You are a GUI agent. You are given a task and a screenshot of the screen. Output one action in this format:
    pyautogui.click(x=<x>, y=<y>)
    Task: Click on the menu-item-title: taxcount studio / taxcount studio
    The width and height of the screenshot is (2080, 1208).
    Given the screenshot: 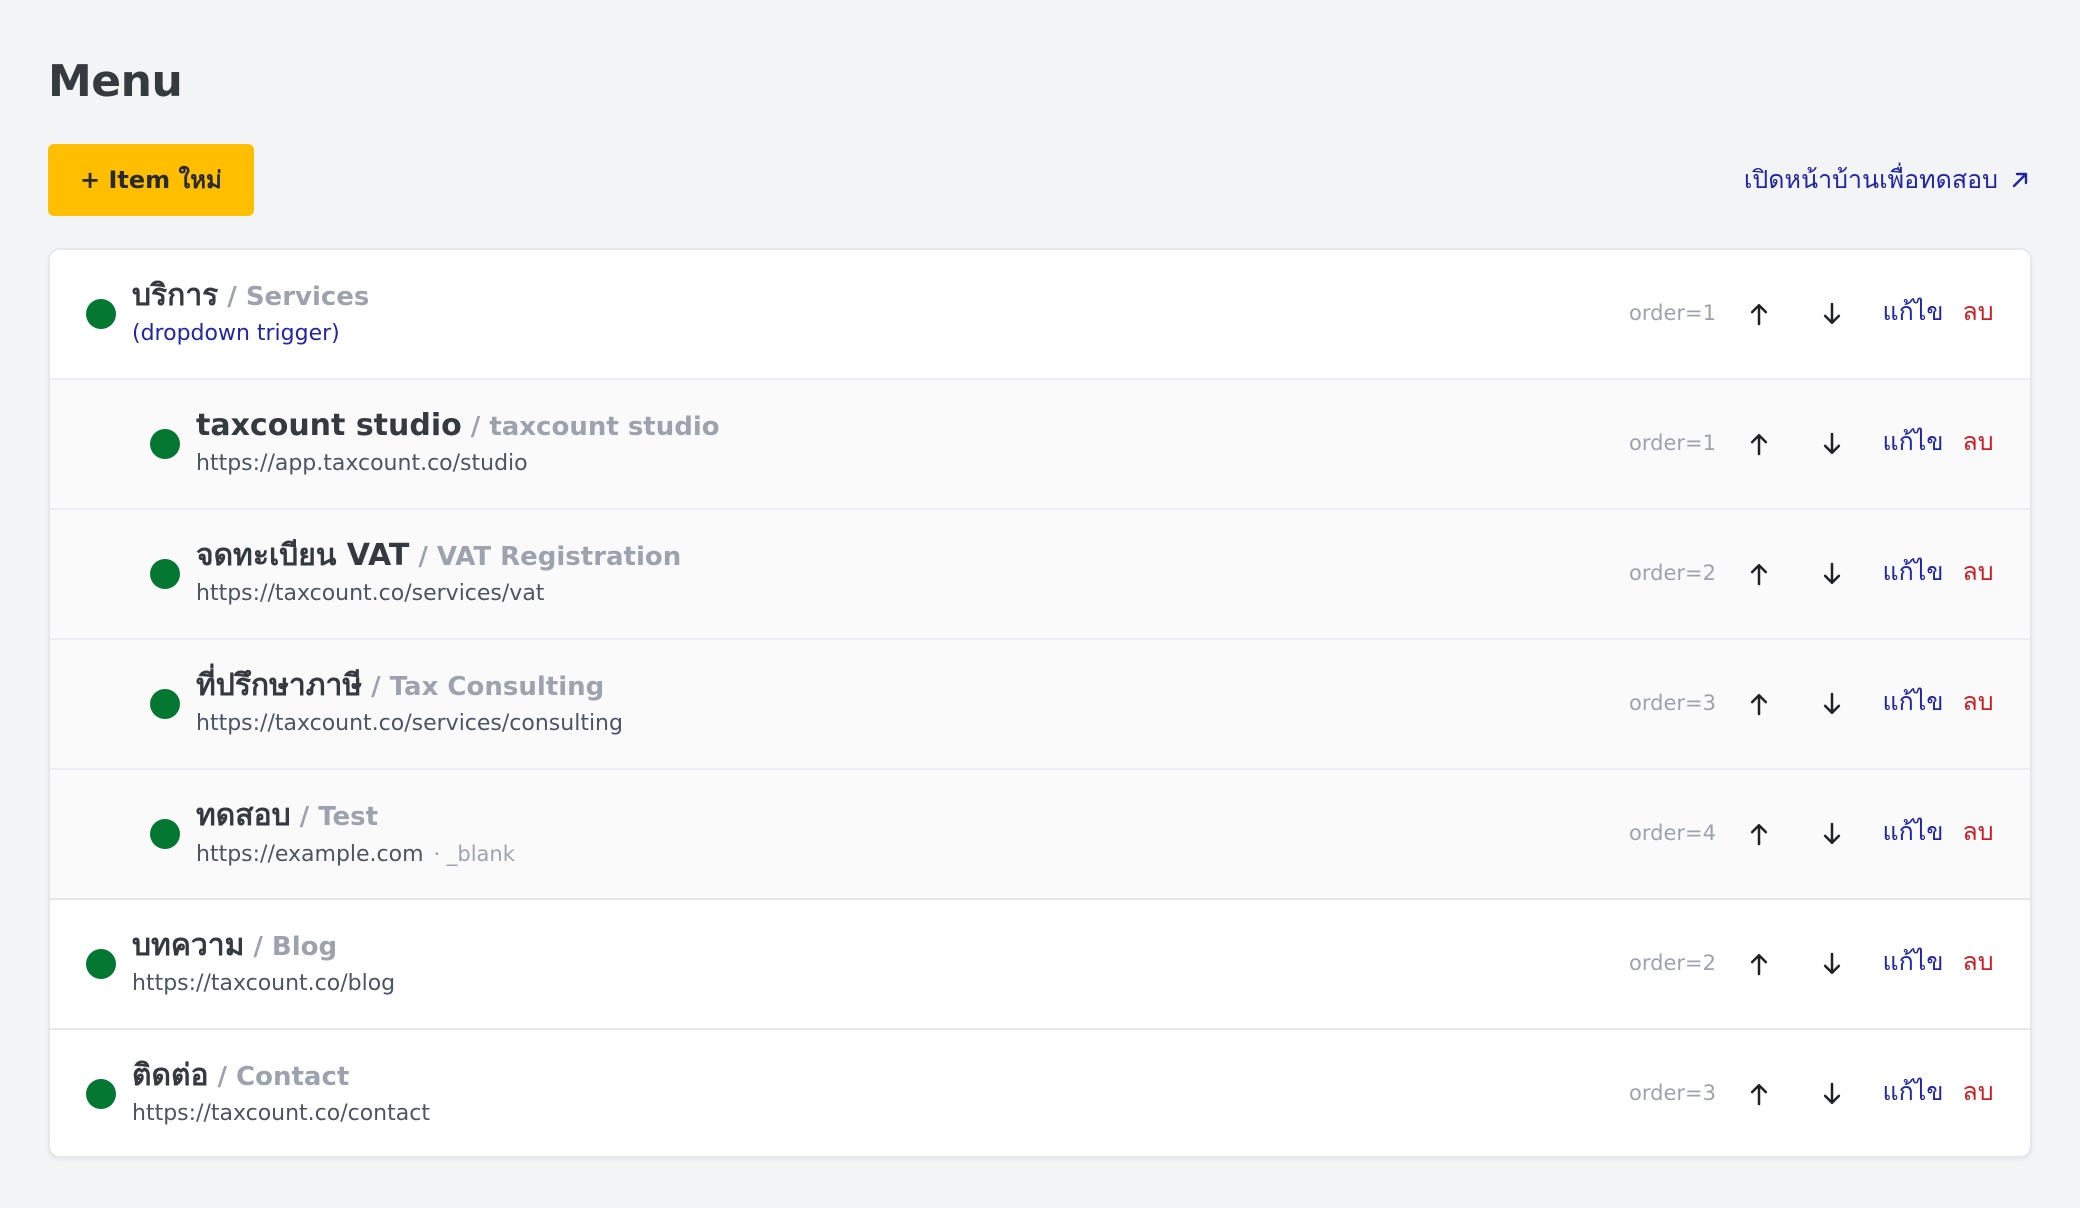 What is the action you would take?
    pyautogui.click(x=886, y=426)
    